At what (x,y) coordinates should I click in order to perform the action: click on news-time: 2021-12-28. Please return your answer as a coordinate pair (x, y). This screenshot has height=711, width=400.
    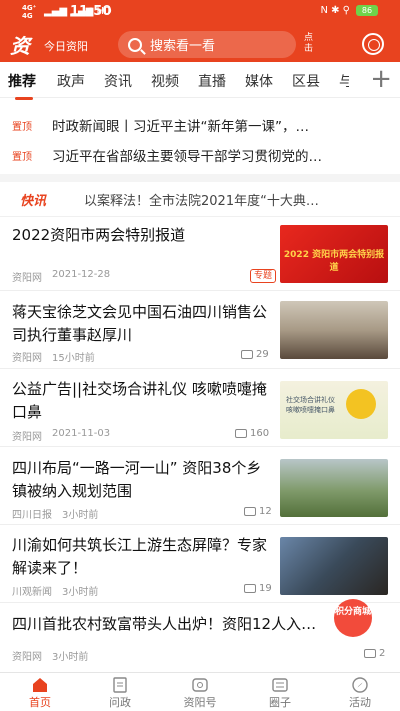
    Looking at the image, I should click on (81, 274).